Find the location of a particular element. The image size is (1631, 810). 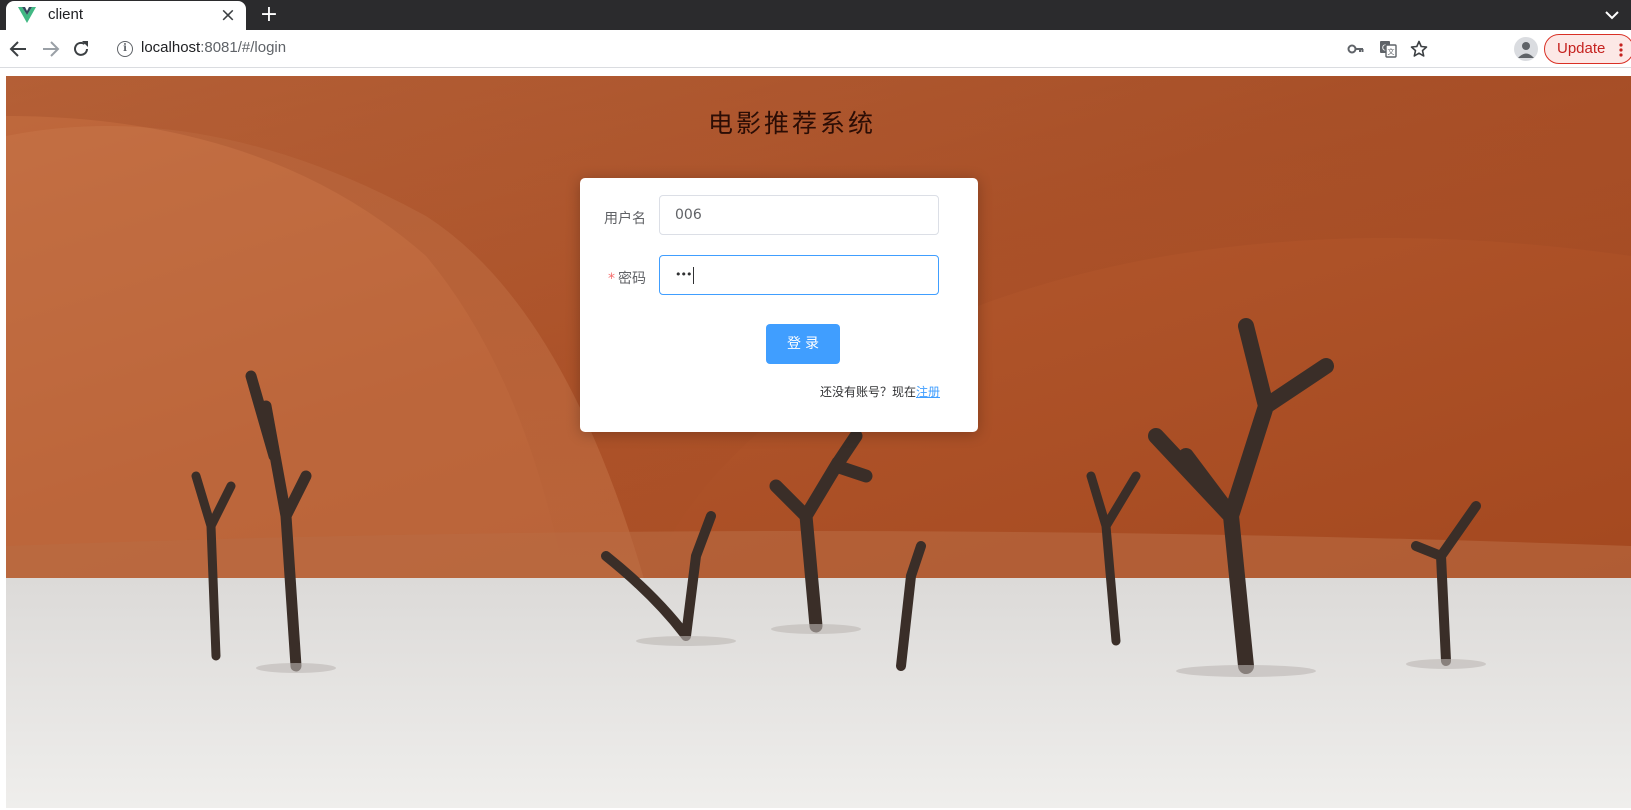

tab-list-icon is located at coordinates (1612, 15).